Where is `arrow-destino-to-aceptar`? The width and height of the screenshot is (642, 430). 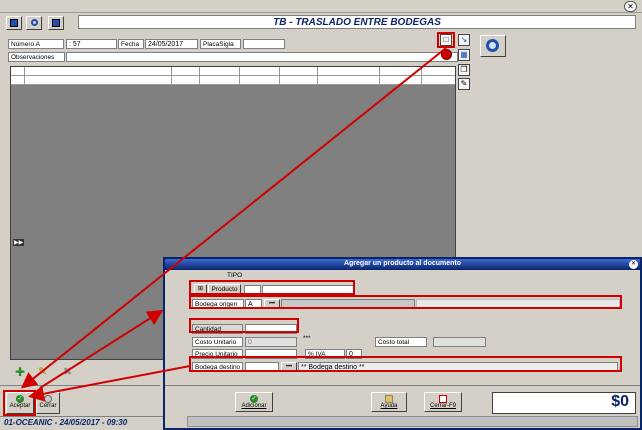 arrow-destino-to-aceptar is located at coordinates (109, 383).